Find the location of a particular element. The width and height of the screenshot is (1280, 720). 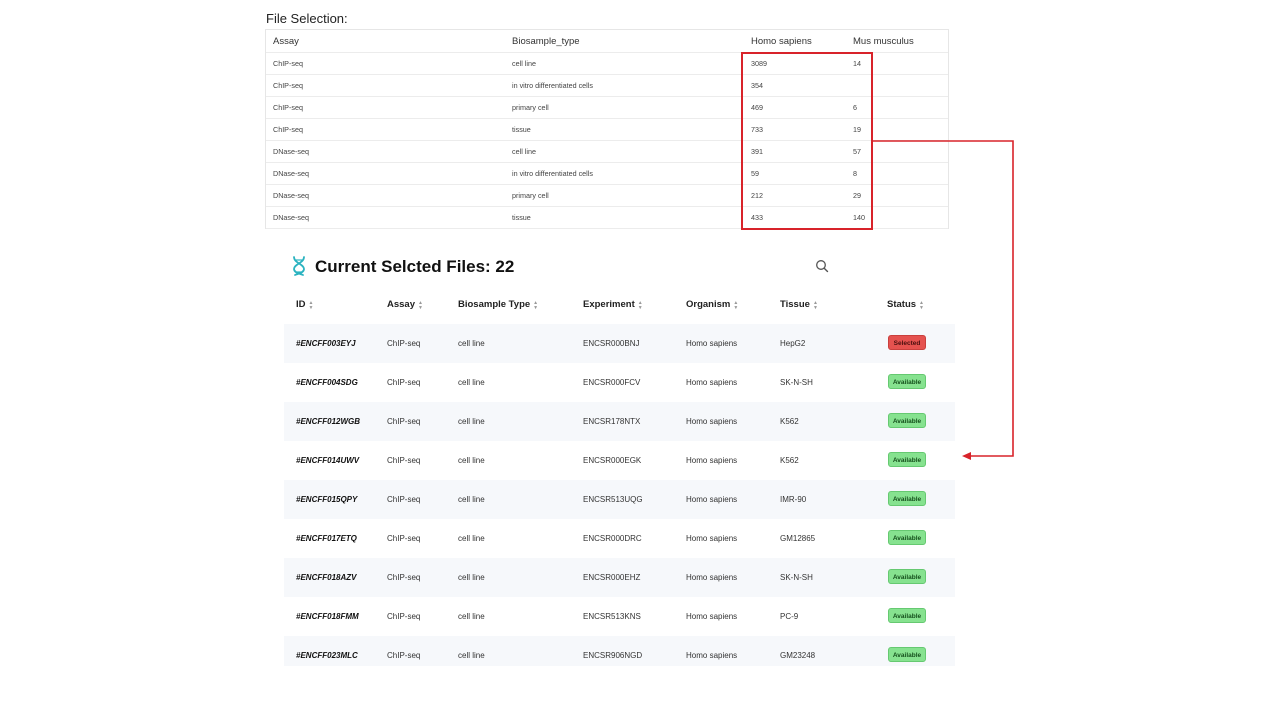

tissue-cell: GM23248 is located at coordinates (798, 655).